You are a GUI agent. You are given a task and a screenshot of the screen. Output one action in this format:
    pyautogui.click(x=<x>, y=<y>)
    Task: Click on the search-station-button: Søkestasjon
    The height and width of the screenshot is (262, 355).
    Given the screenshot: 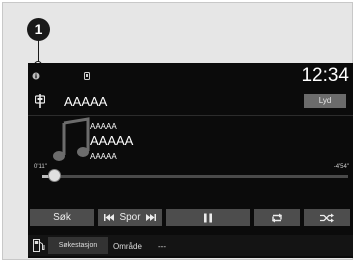 What is the action you would take?
    pyautogui.click(x=78, y=245)
    